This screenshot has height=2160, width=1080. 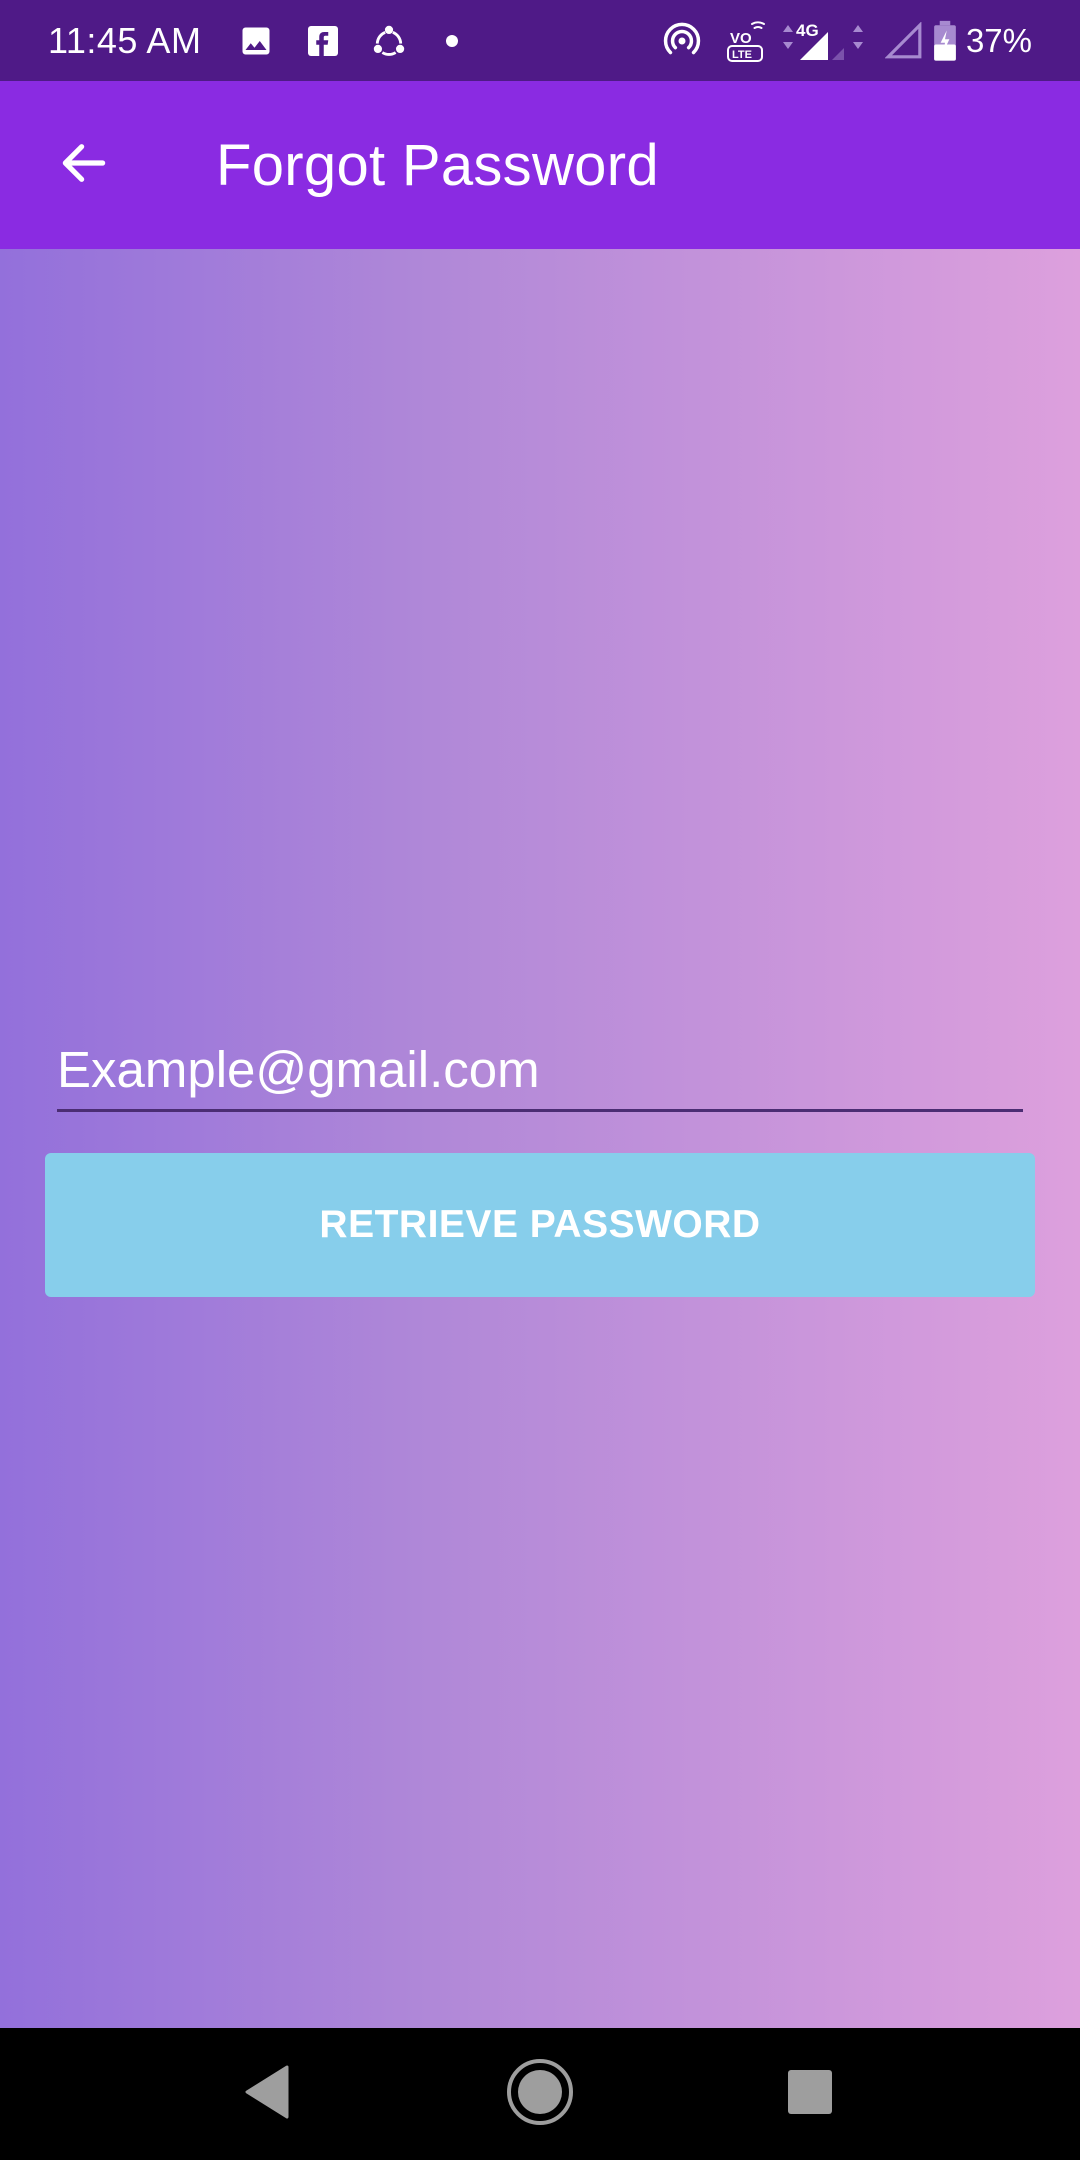 I want to click on volte-icon: VO LTE, so click(x=749, y=41).